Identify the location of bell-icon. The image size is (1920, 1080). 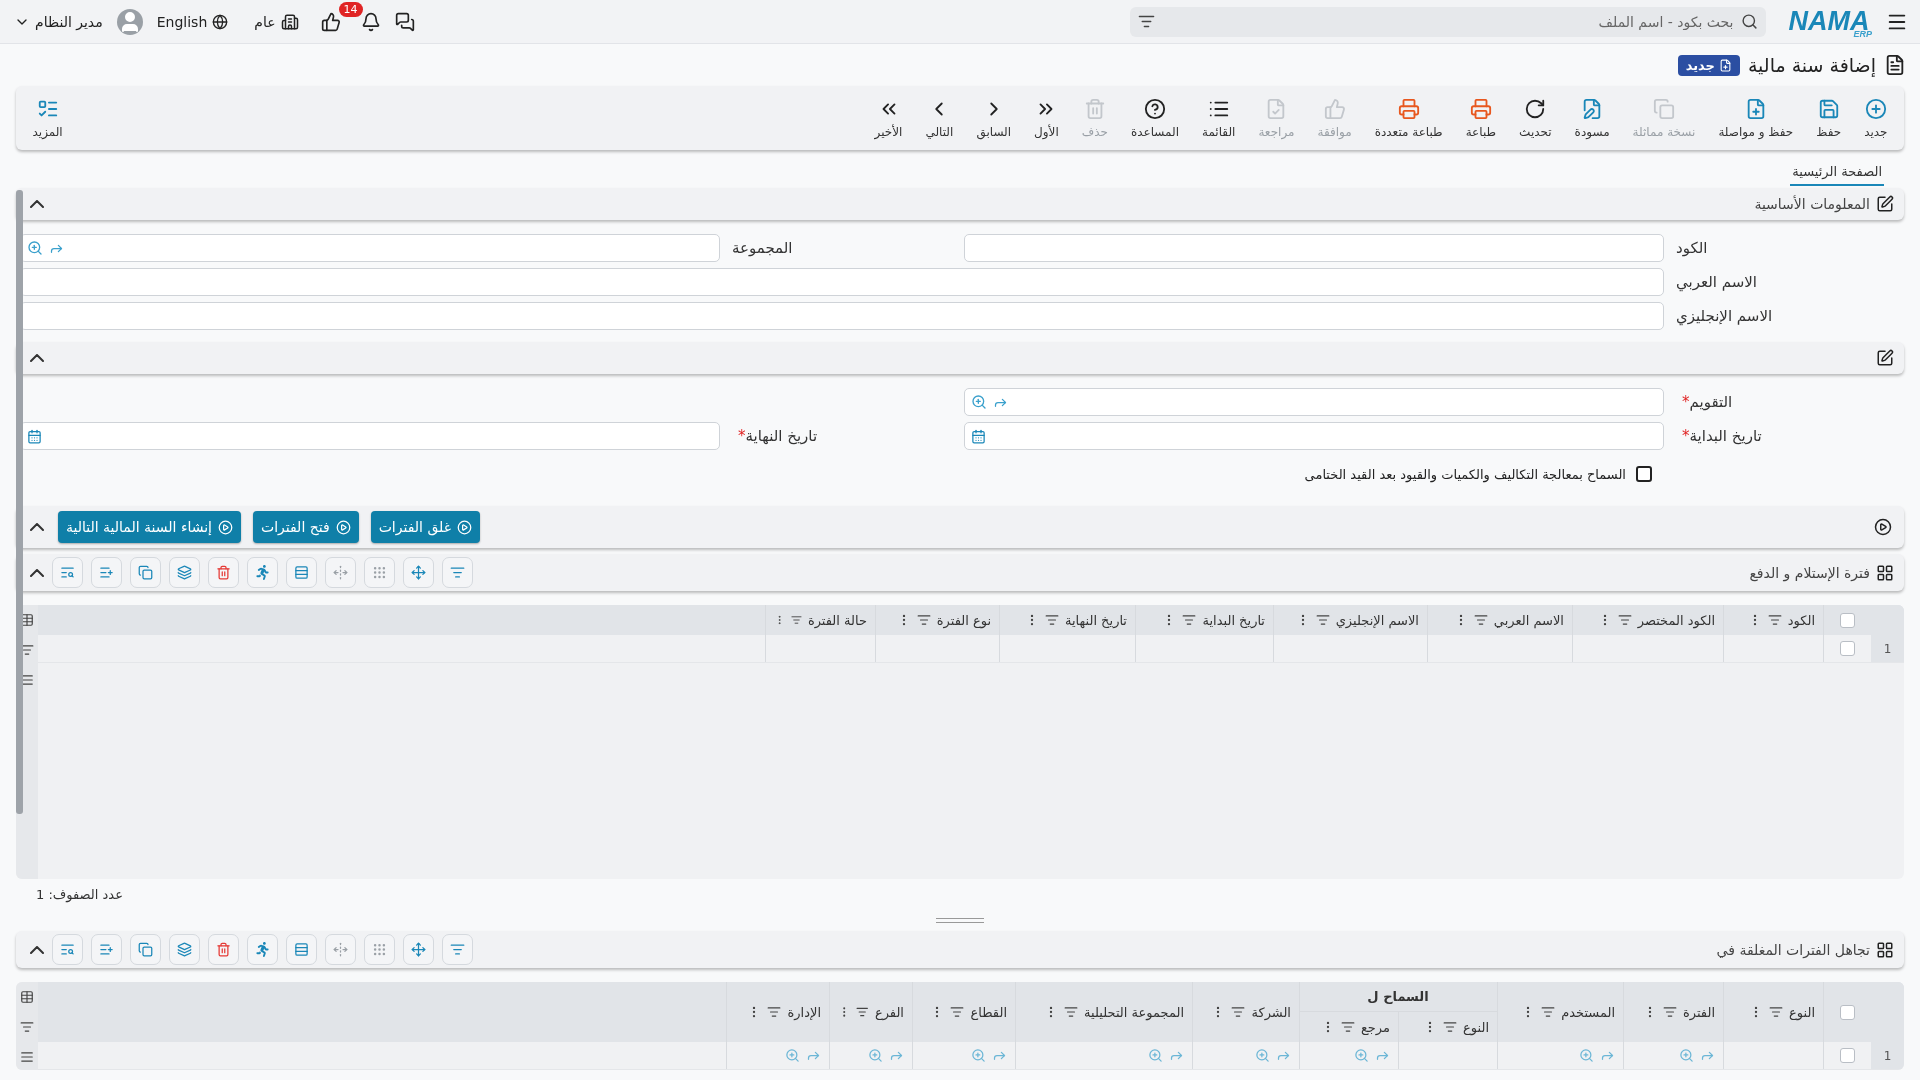
(370, 21).